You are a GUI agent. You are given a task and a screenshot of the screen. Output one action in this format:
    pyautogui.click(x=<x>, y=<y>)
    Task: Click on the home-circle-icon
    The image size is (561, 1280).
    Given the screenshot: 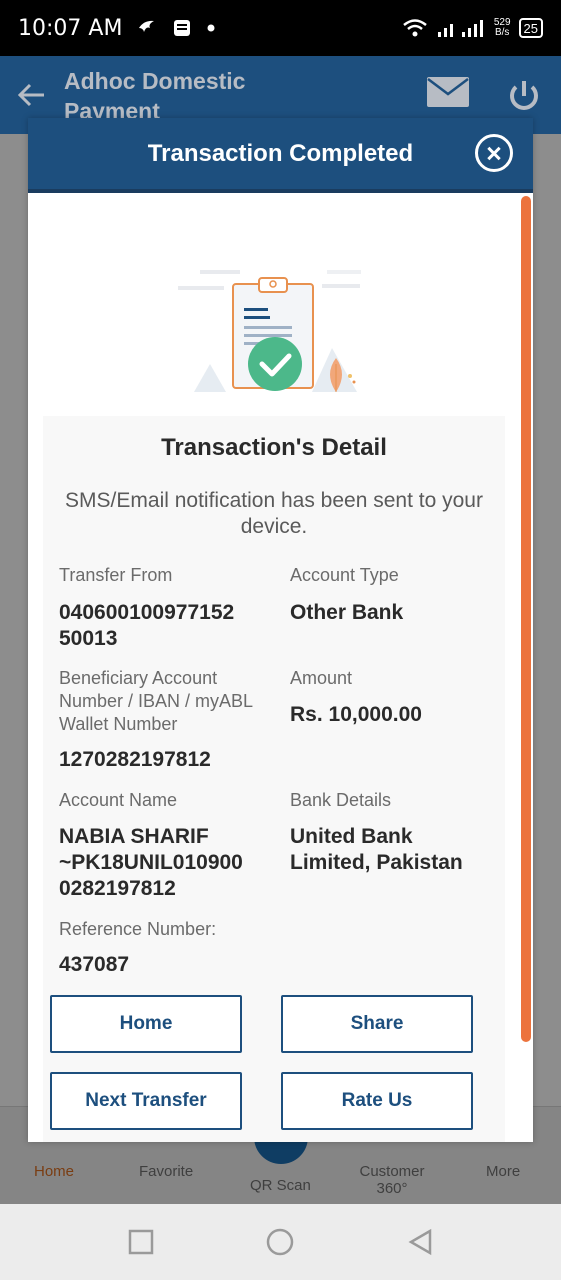 What is the action you would take?
    pyautogui.click(x=280, y=1242)
    